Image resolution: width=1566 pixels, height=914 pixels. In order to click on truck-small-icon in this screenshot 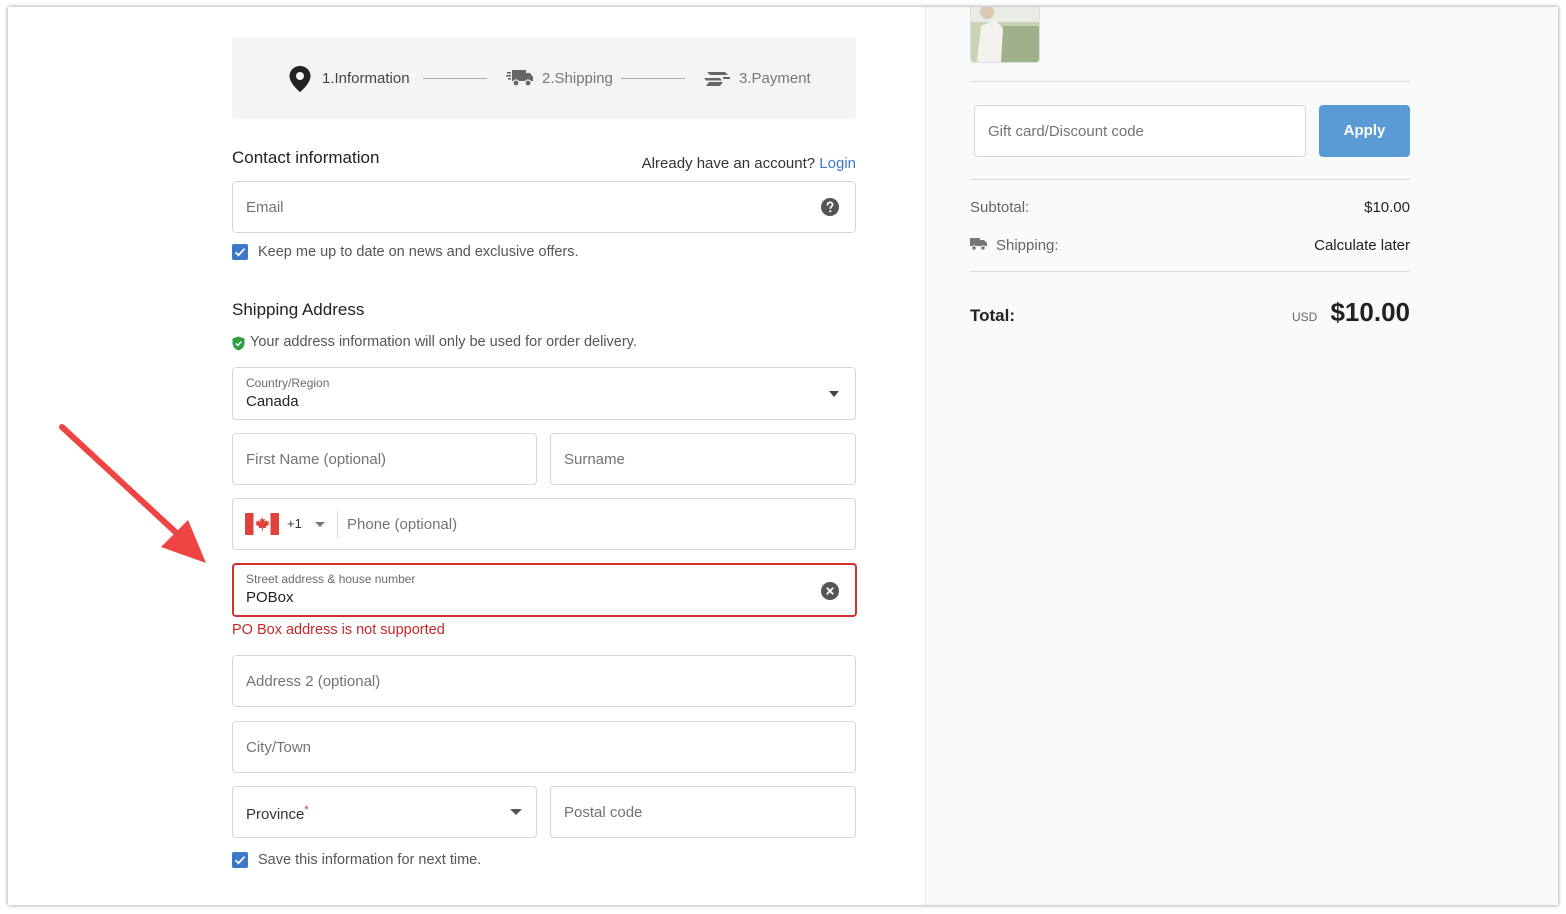, I will do `click(978, 244)`.